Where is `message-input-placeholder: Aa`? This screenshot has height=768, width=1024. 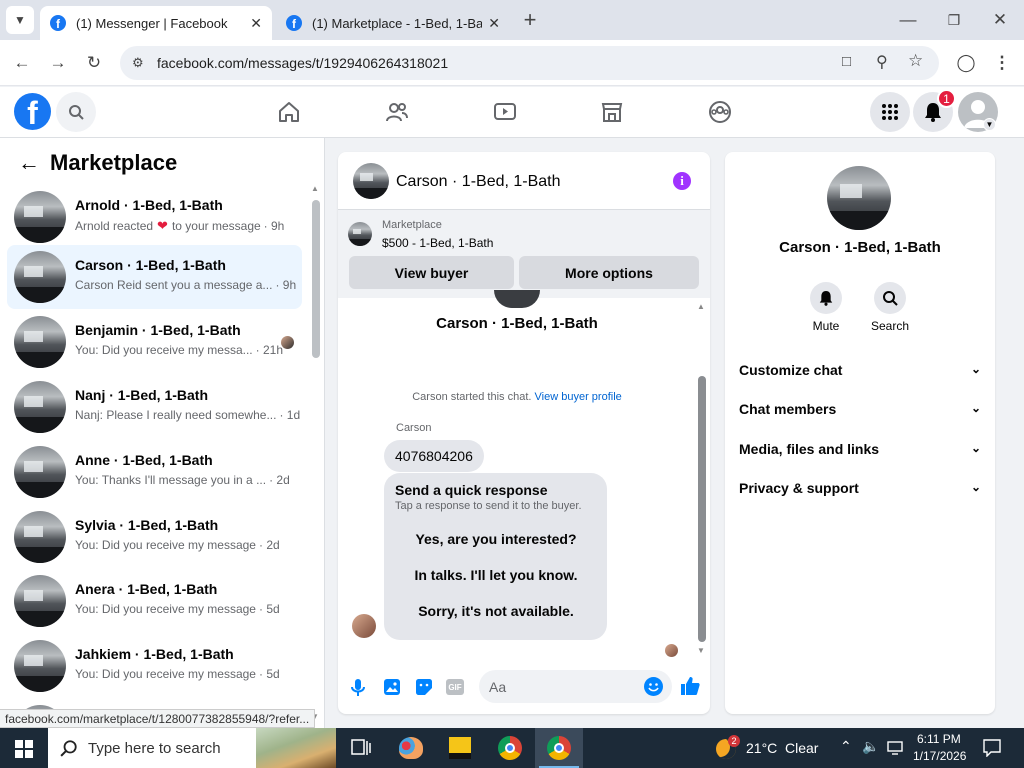 message-input-placeholder: Aa is located at coordinates (498, 687).